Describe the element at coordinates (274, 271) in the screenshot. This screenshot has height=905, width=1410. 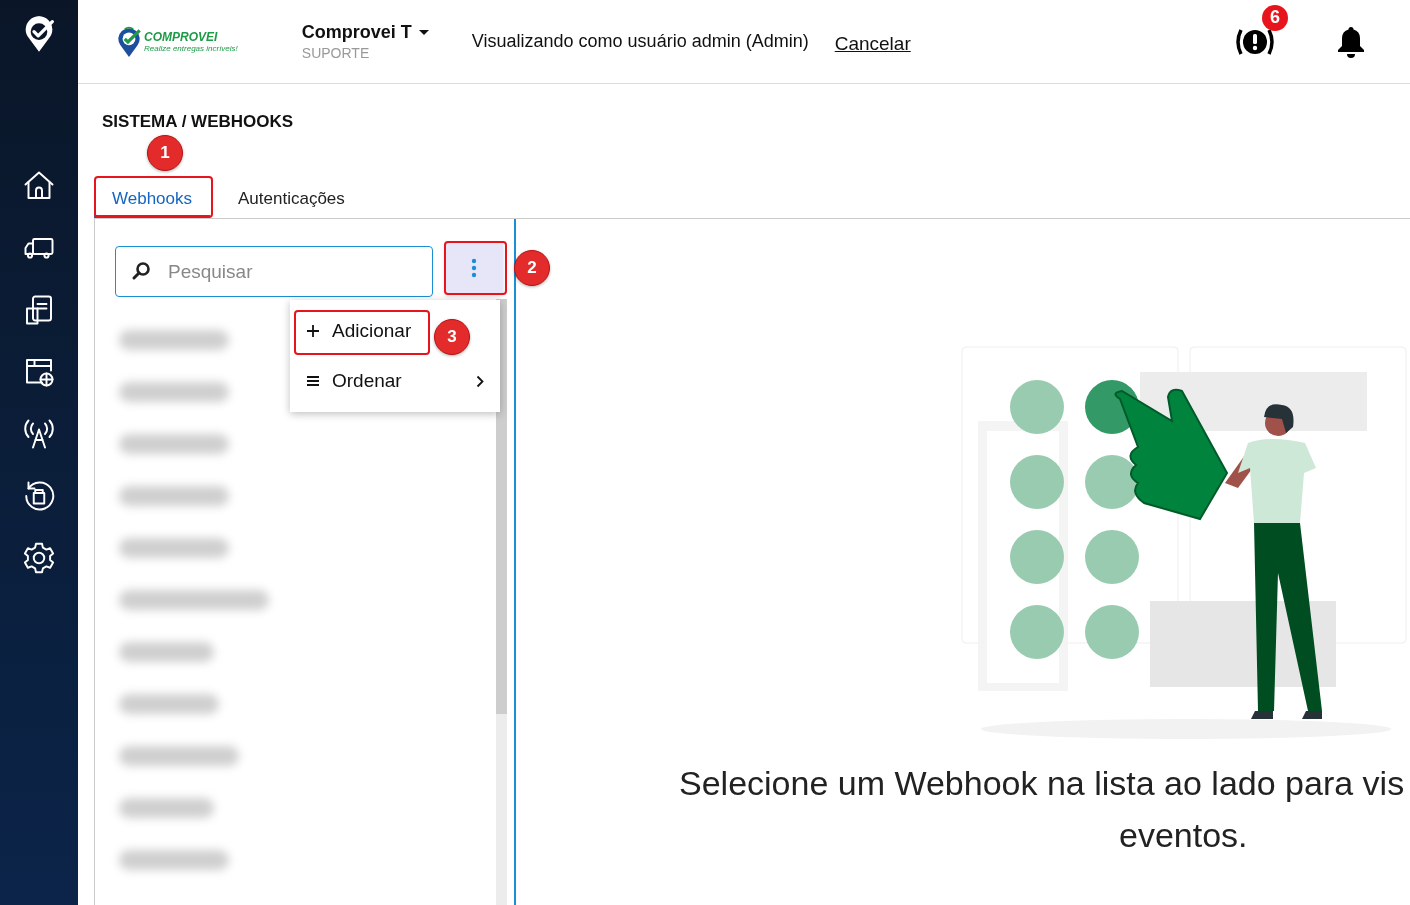
I see `search-field: Pesquisar` at that location.